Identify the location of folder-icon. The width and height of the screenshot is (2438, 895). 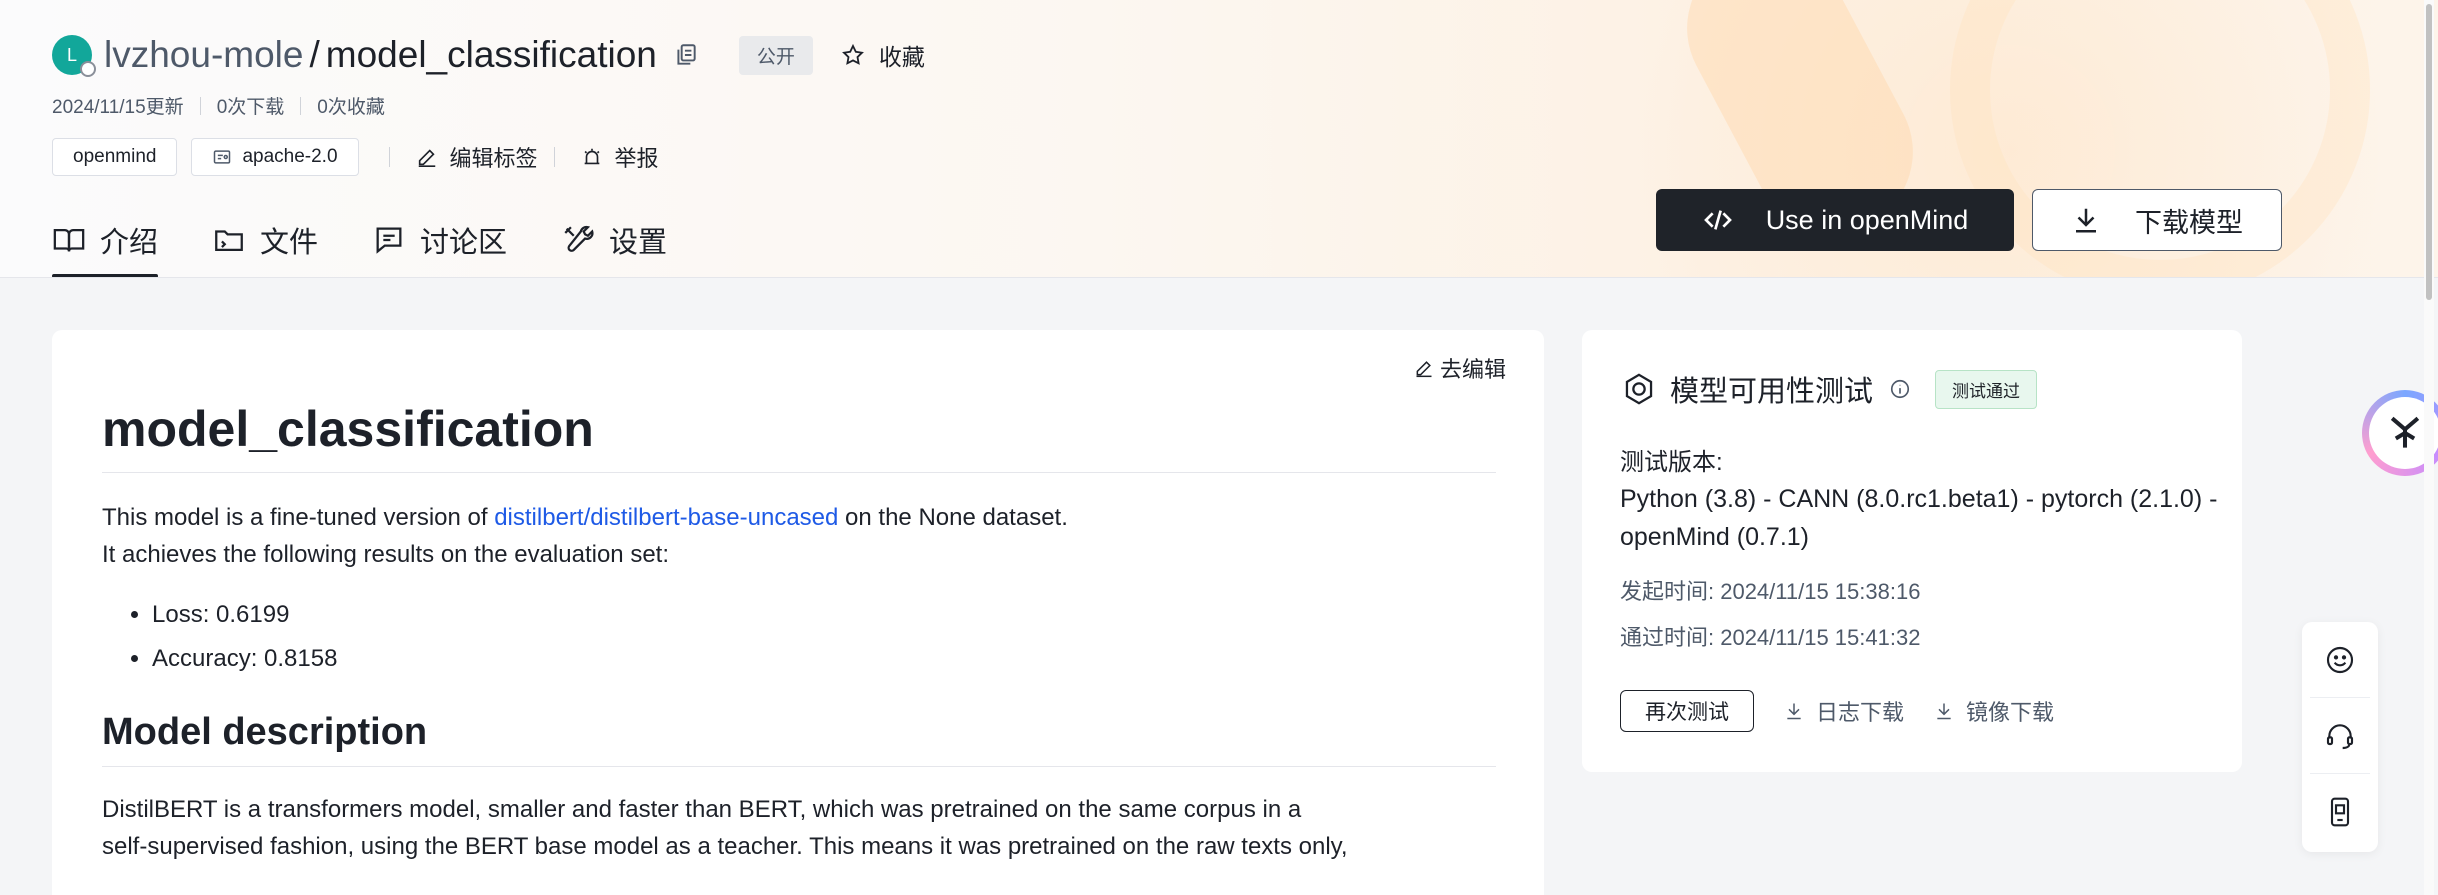
(229, 241).